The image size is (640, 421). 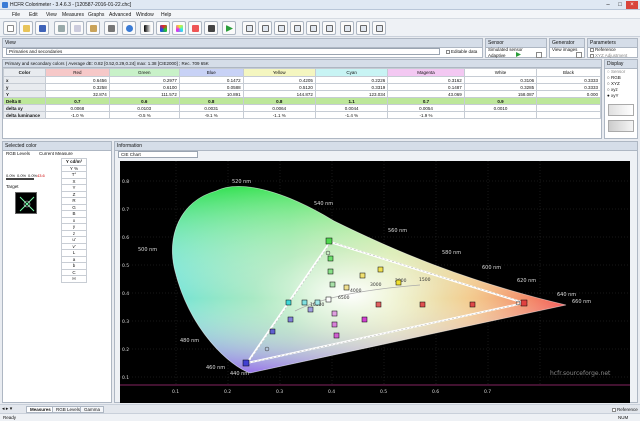 What do you see at coordinates (518, 54) in the screenshot?
I see `sensor-play-icon` at bounding box center [518, 54].